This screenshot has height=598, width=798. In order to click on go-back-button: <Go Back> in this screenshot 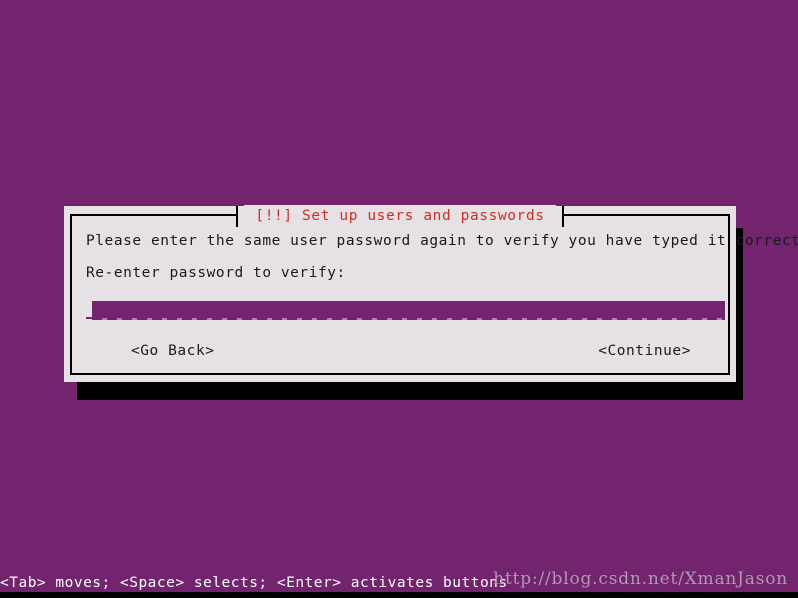, I will do `click(173, 351)`.